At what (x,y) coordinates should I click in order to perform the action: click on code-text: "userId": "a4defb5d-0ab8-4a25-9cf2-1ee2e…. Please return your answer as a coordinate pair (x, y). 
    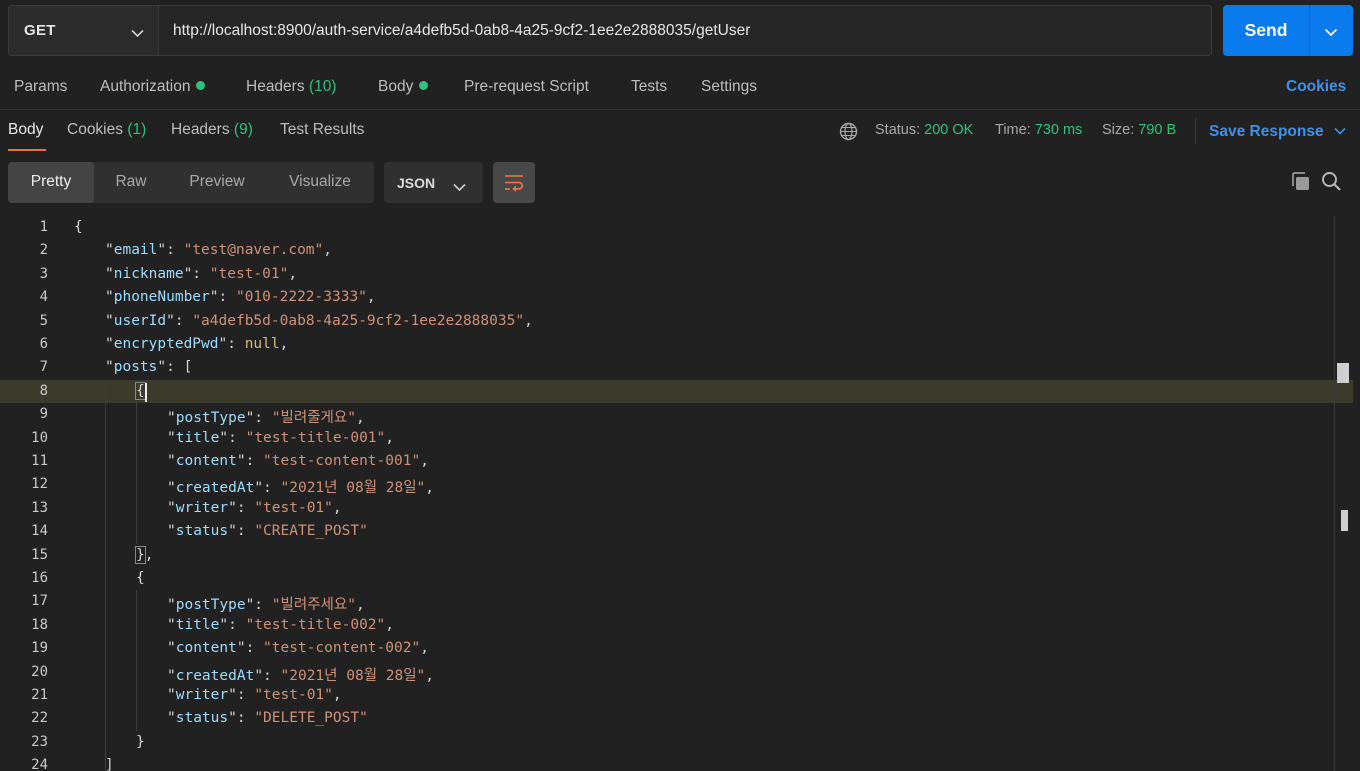
    Looking at the image, I should click on (319, 321).